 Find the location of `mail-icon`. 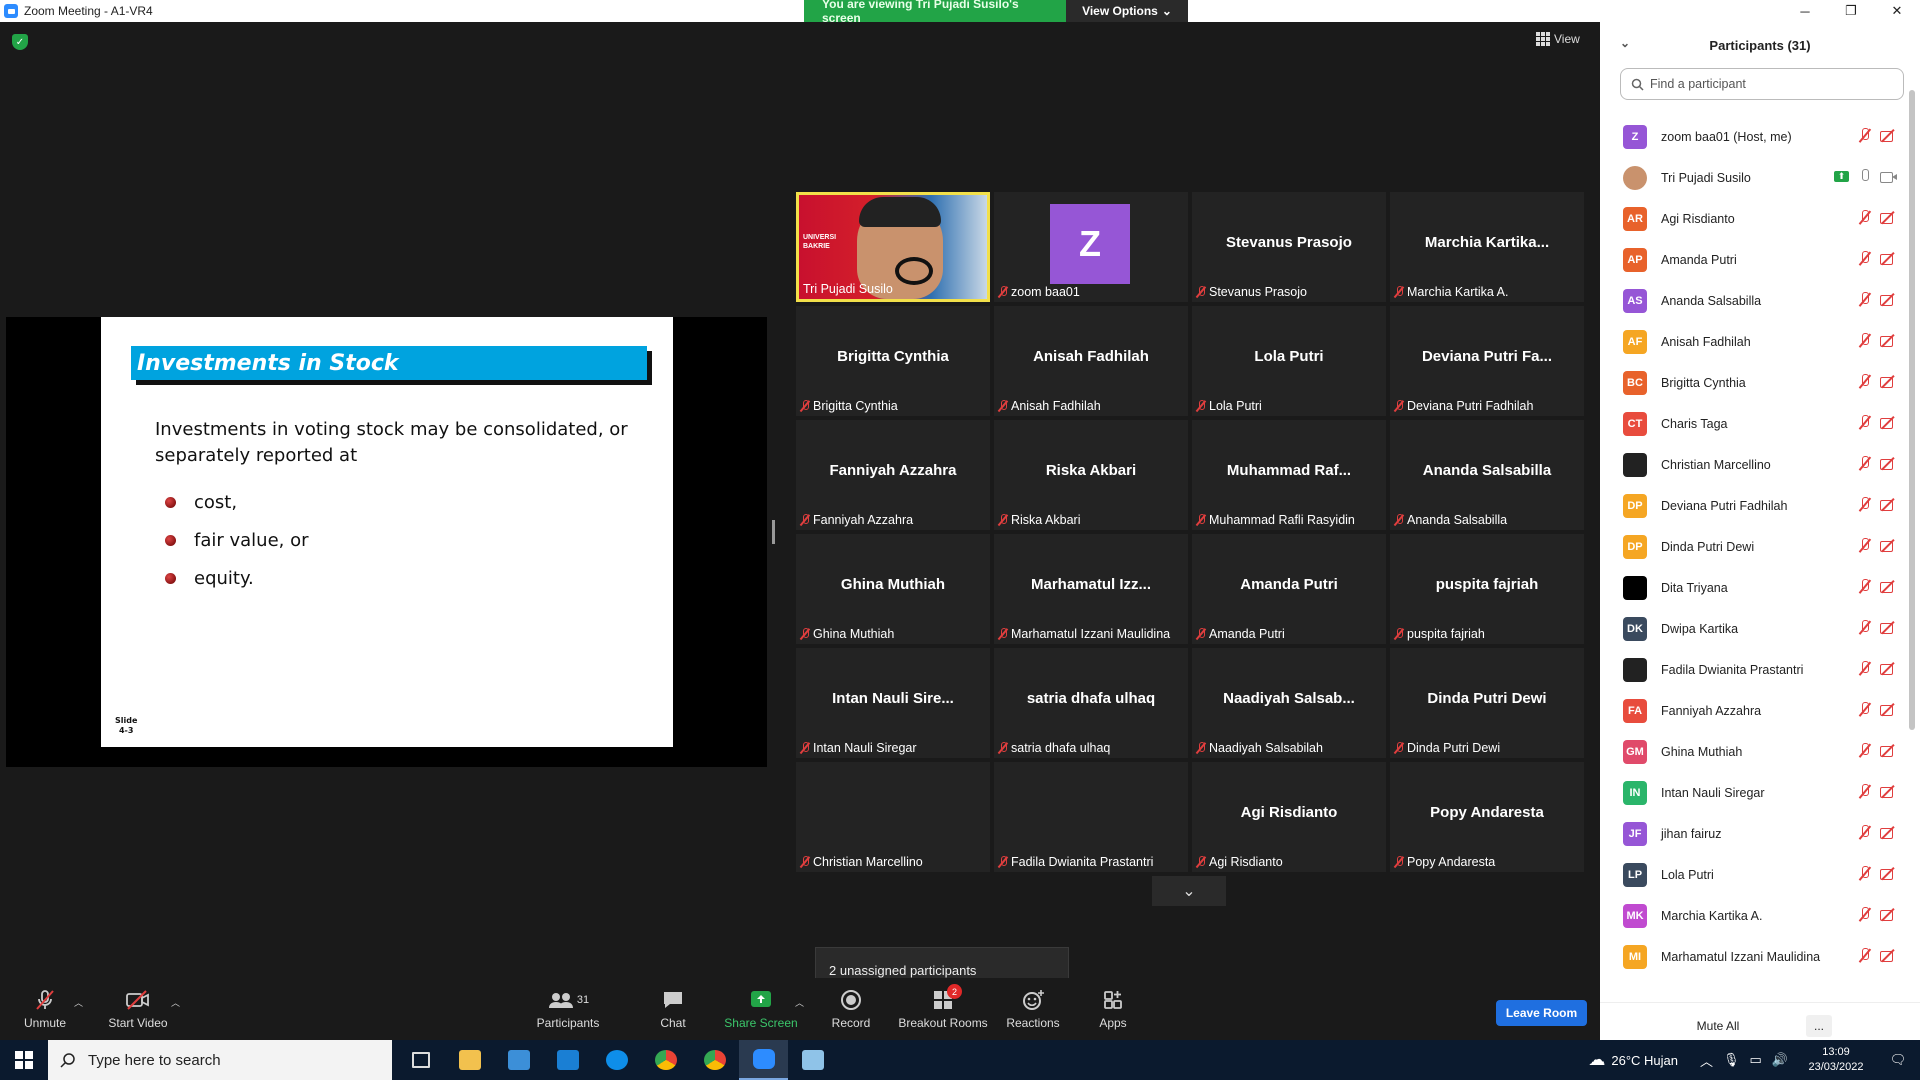

mail-icon is located at coordinates (567, 1060).